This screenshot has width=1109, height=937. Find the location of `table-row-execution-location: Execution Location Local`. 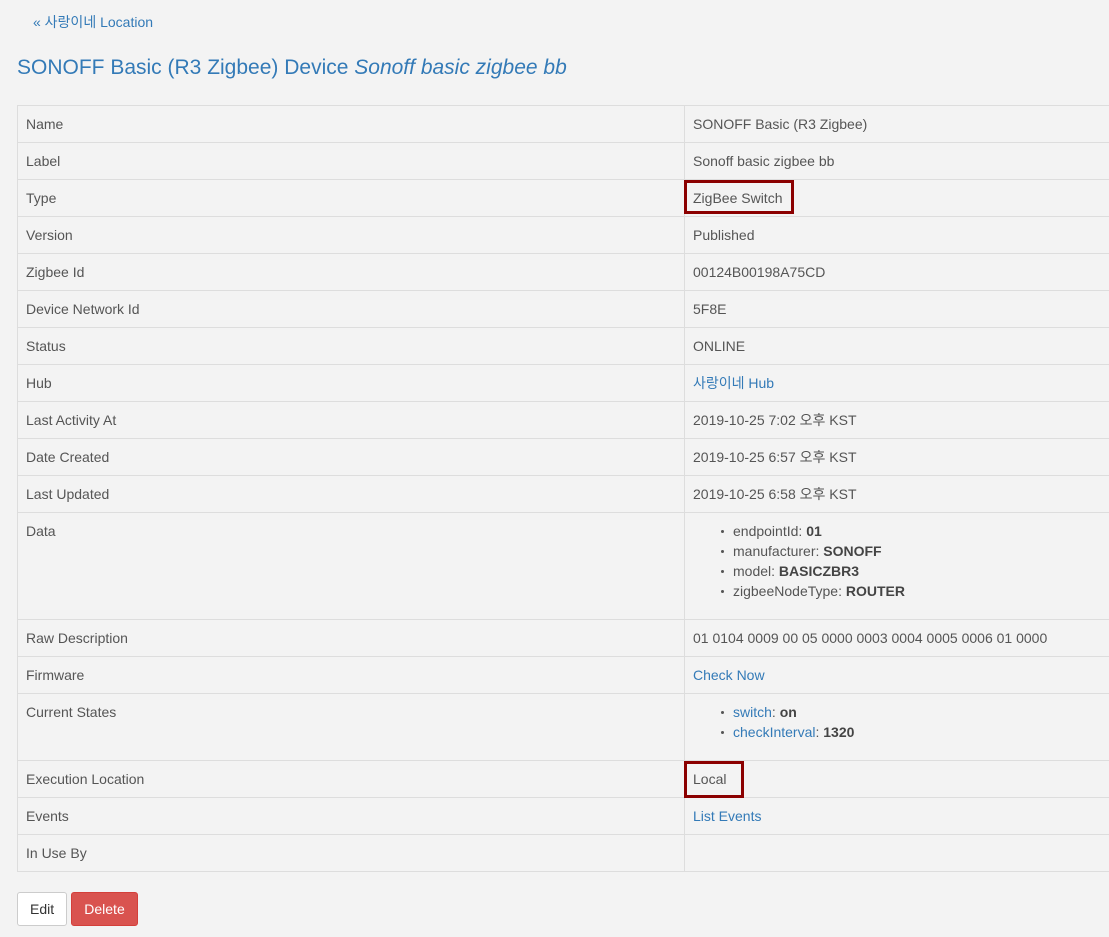

table-row-execution-location: Execution Location Local is located at coordinates (563, 779).